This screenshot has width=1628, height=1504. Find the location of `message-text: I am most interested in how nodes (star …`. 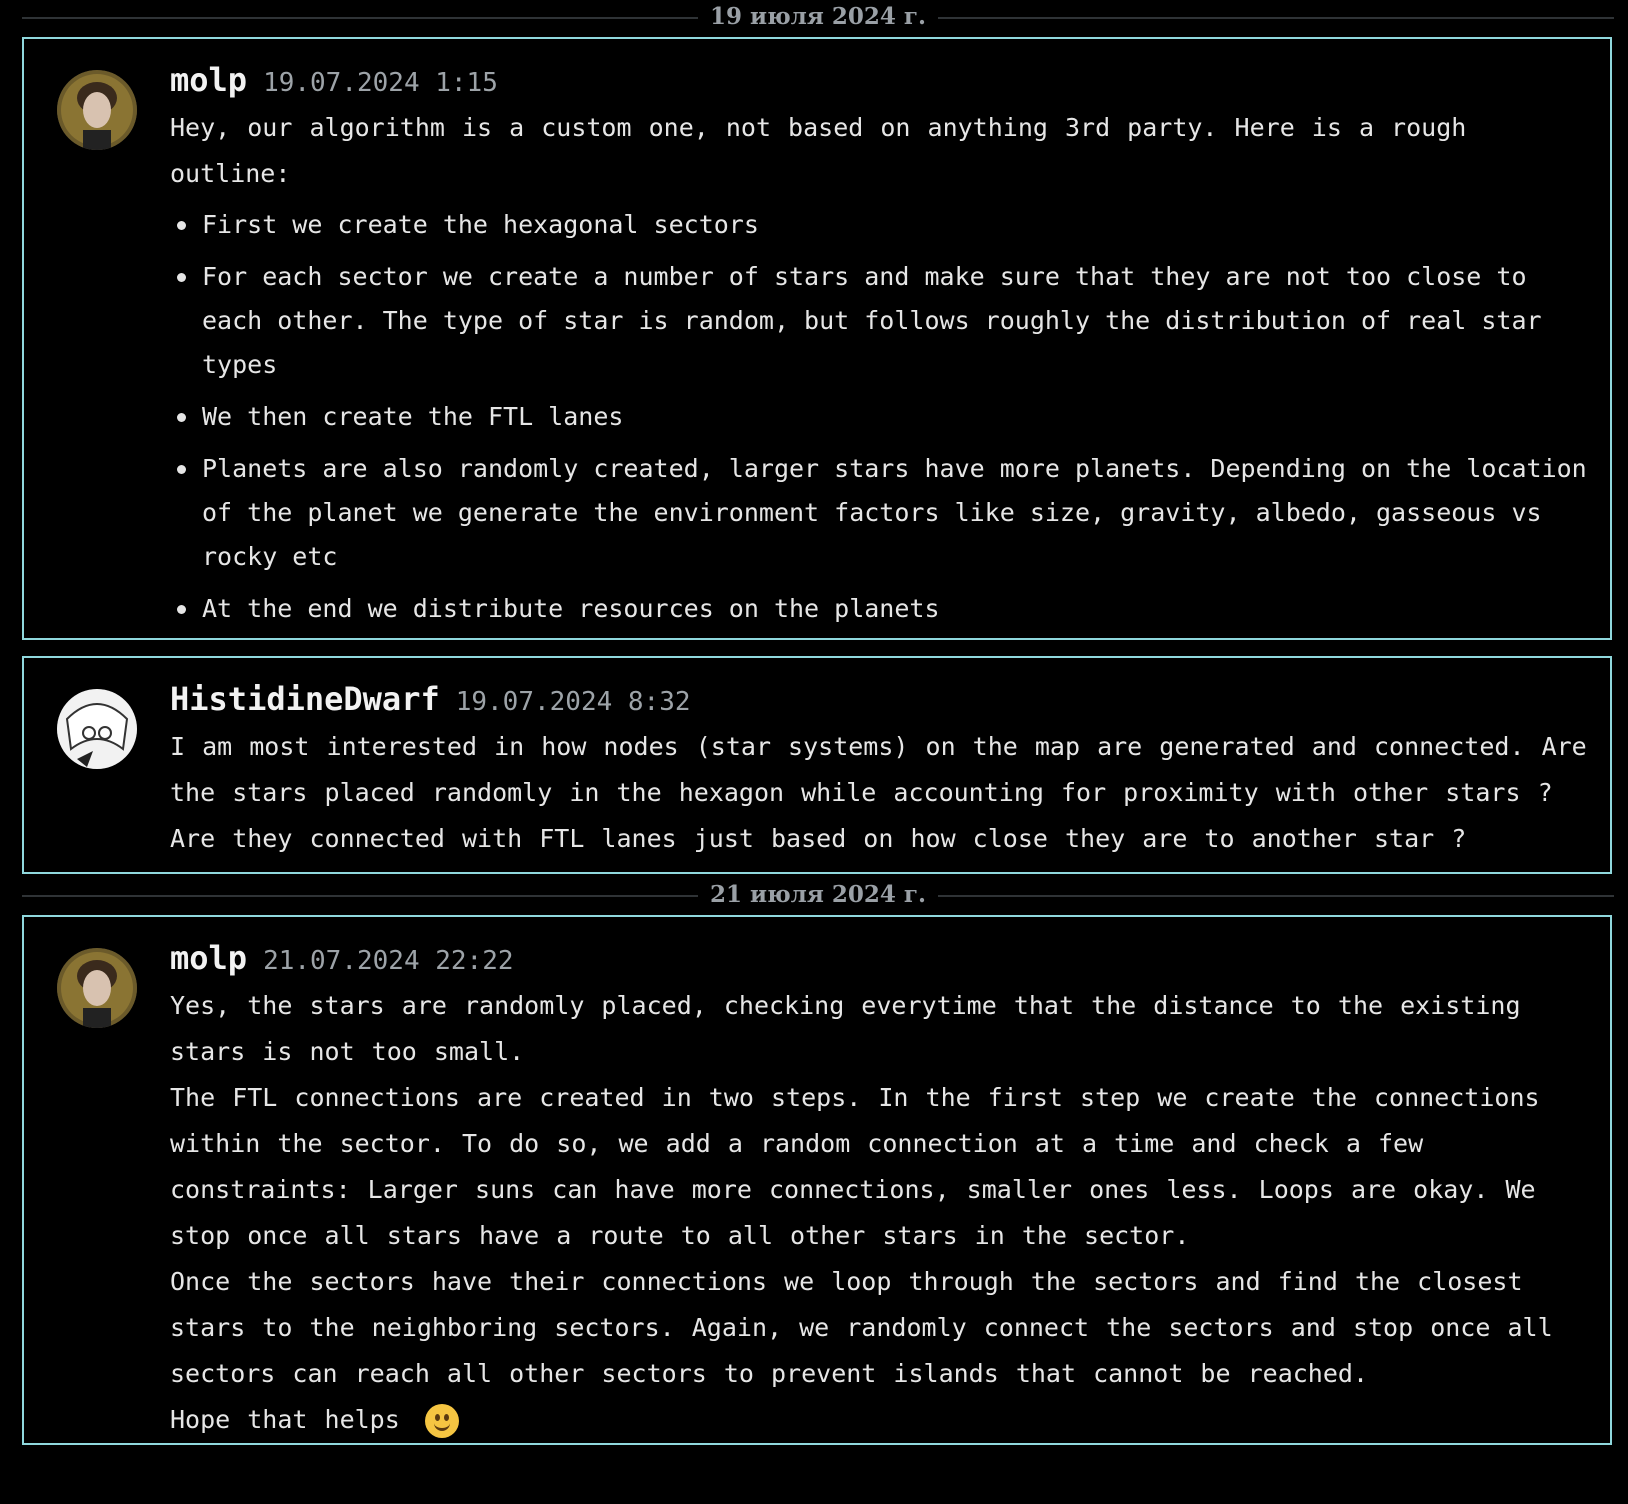

message-text: I am most interested in how nodes (star … is located at coordinates (878, 792).